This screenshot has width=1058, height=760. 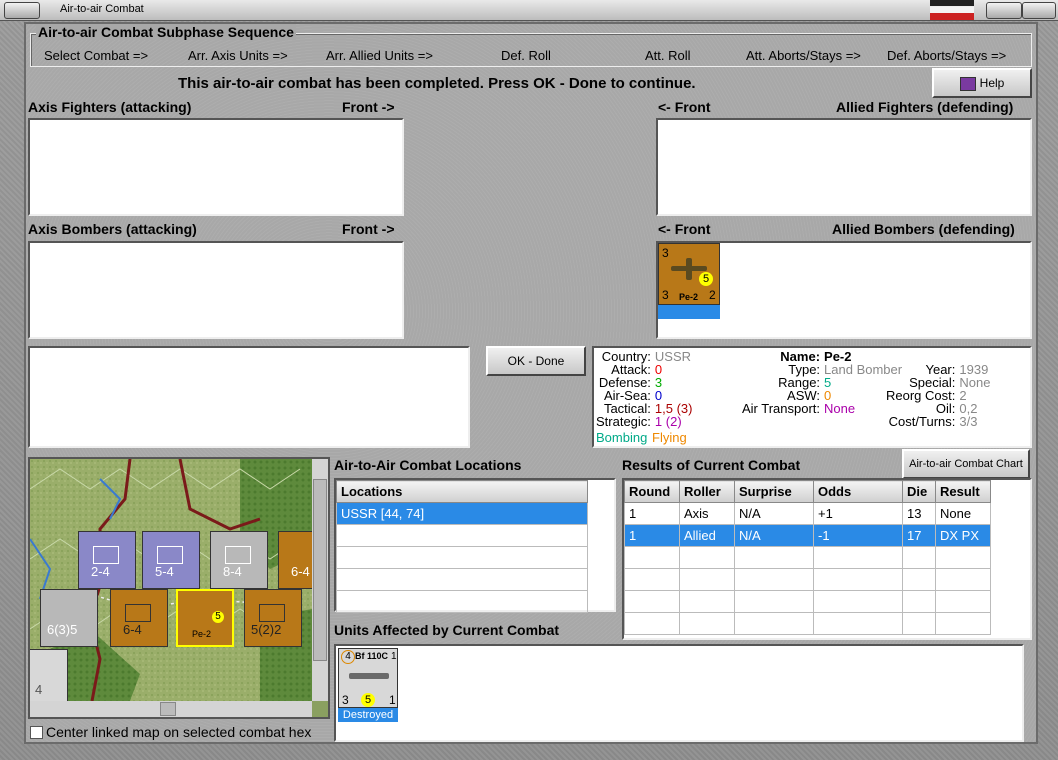 I want to click on cell-die: 13, so click(x=919, y=513).